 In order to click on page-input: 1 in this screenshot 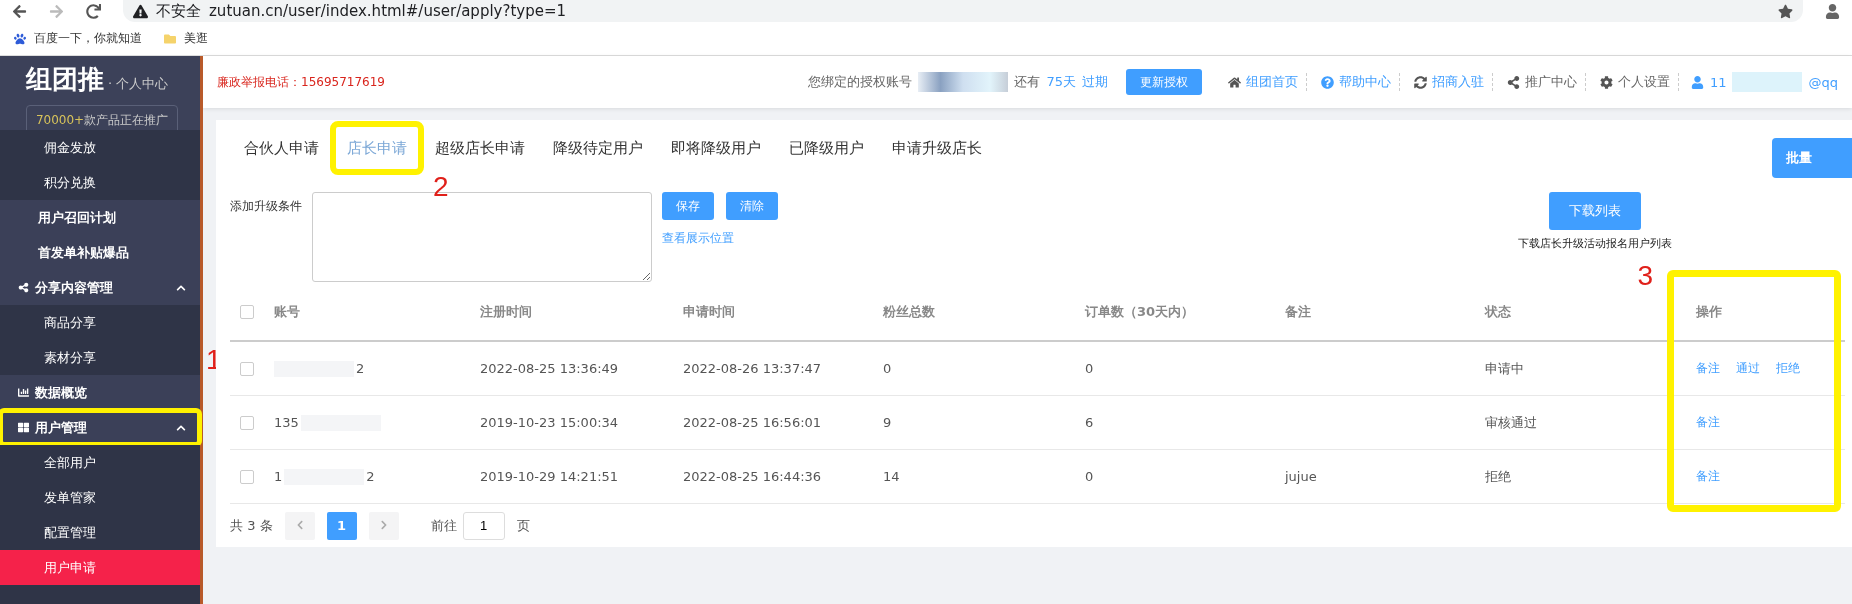, I will do `click(483, 525)`.